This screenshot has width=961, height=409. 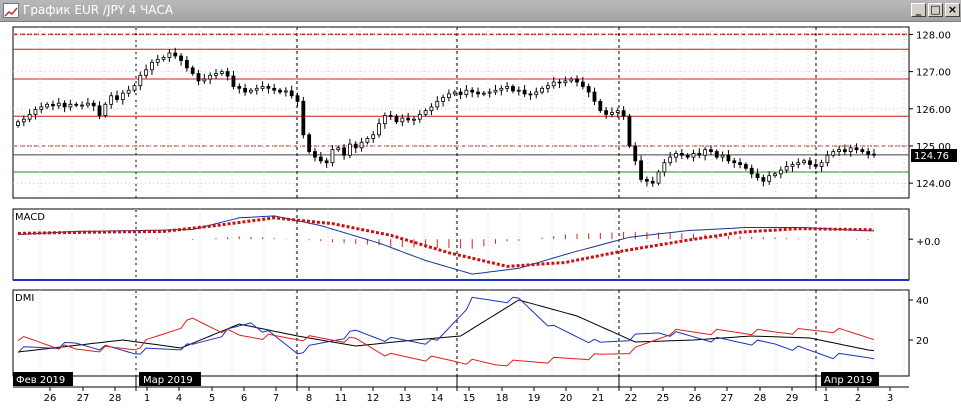 What do you see at coordinates (11, 10) in the screenshot?
I see `chart-app-icon` at bounding box center [11, 10].